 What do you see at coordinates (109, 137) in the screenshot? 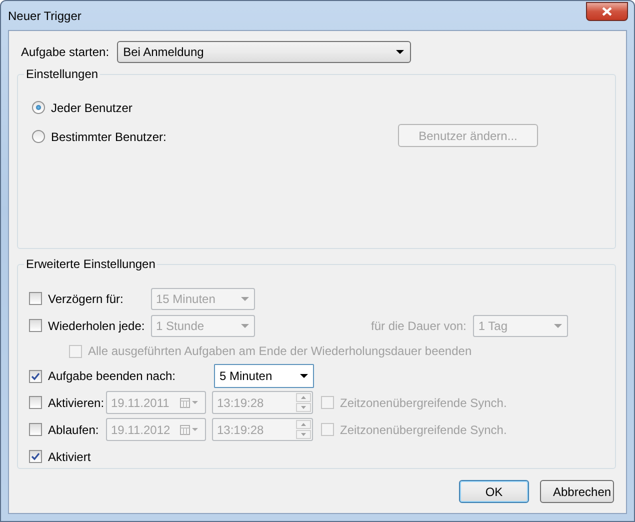
I see `option-label: Bestimmter Benutzer:` at bounding box center [109, 137].